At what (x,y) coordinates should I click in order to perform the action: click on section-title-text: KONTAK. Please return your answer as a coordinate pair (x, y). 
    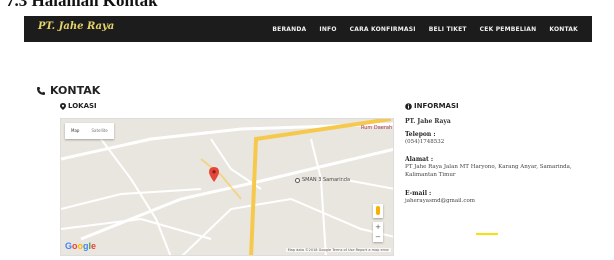
    Looking at the image, I should click on (75, 90).